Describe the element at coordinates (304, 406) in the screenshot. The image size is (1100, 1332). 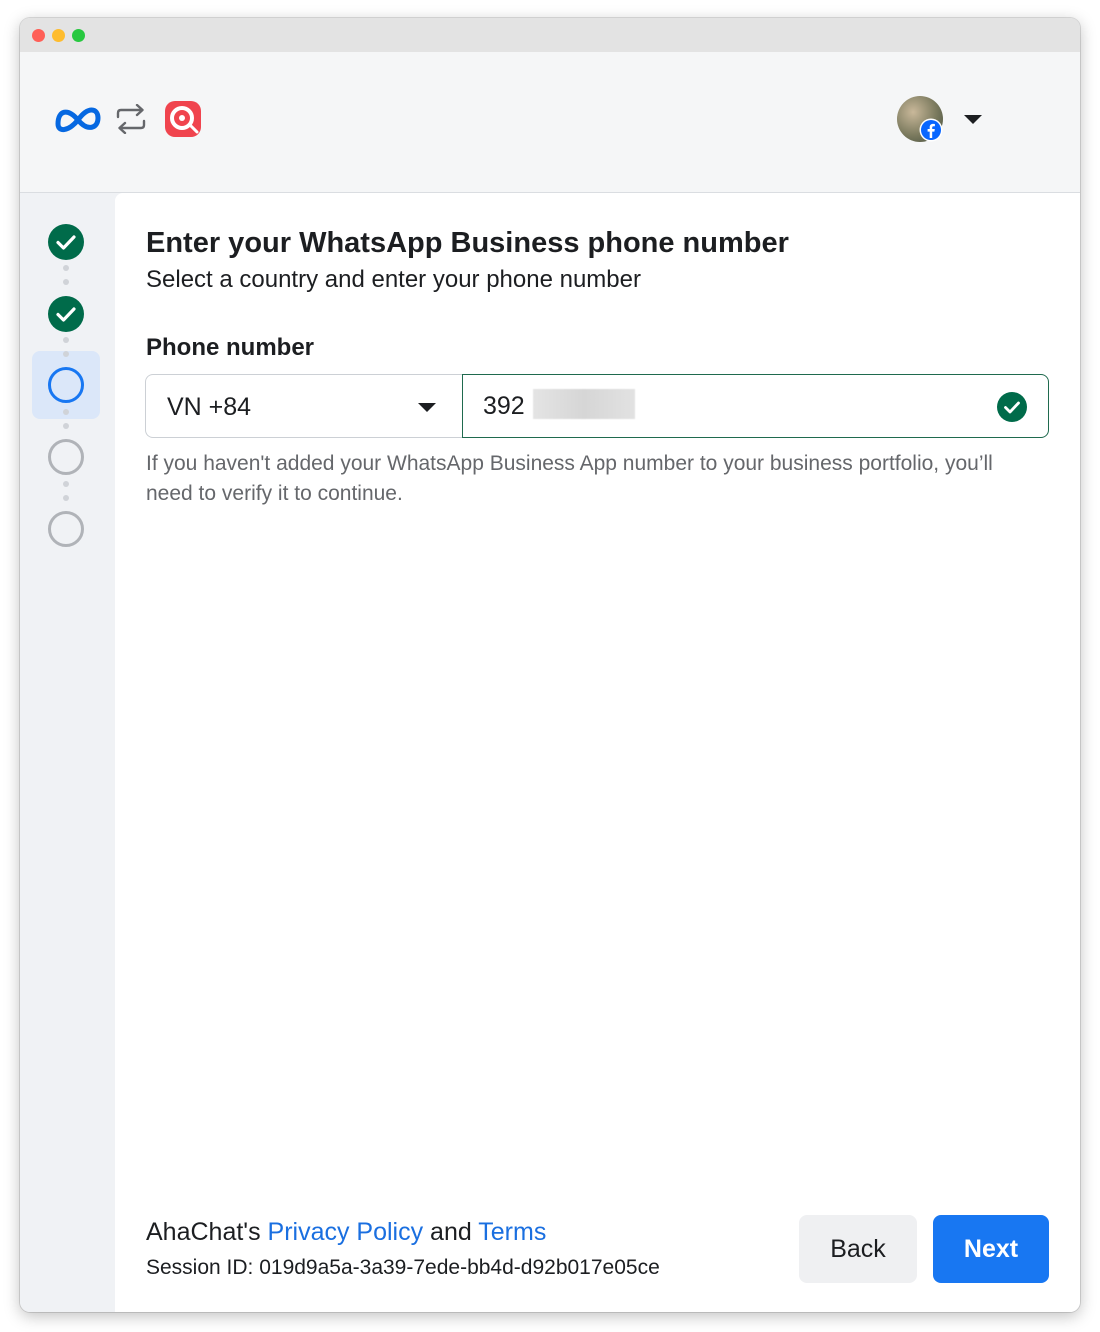
I see `country-code-select: VN +84` at that location.